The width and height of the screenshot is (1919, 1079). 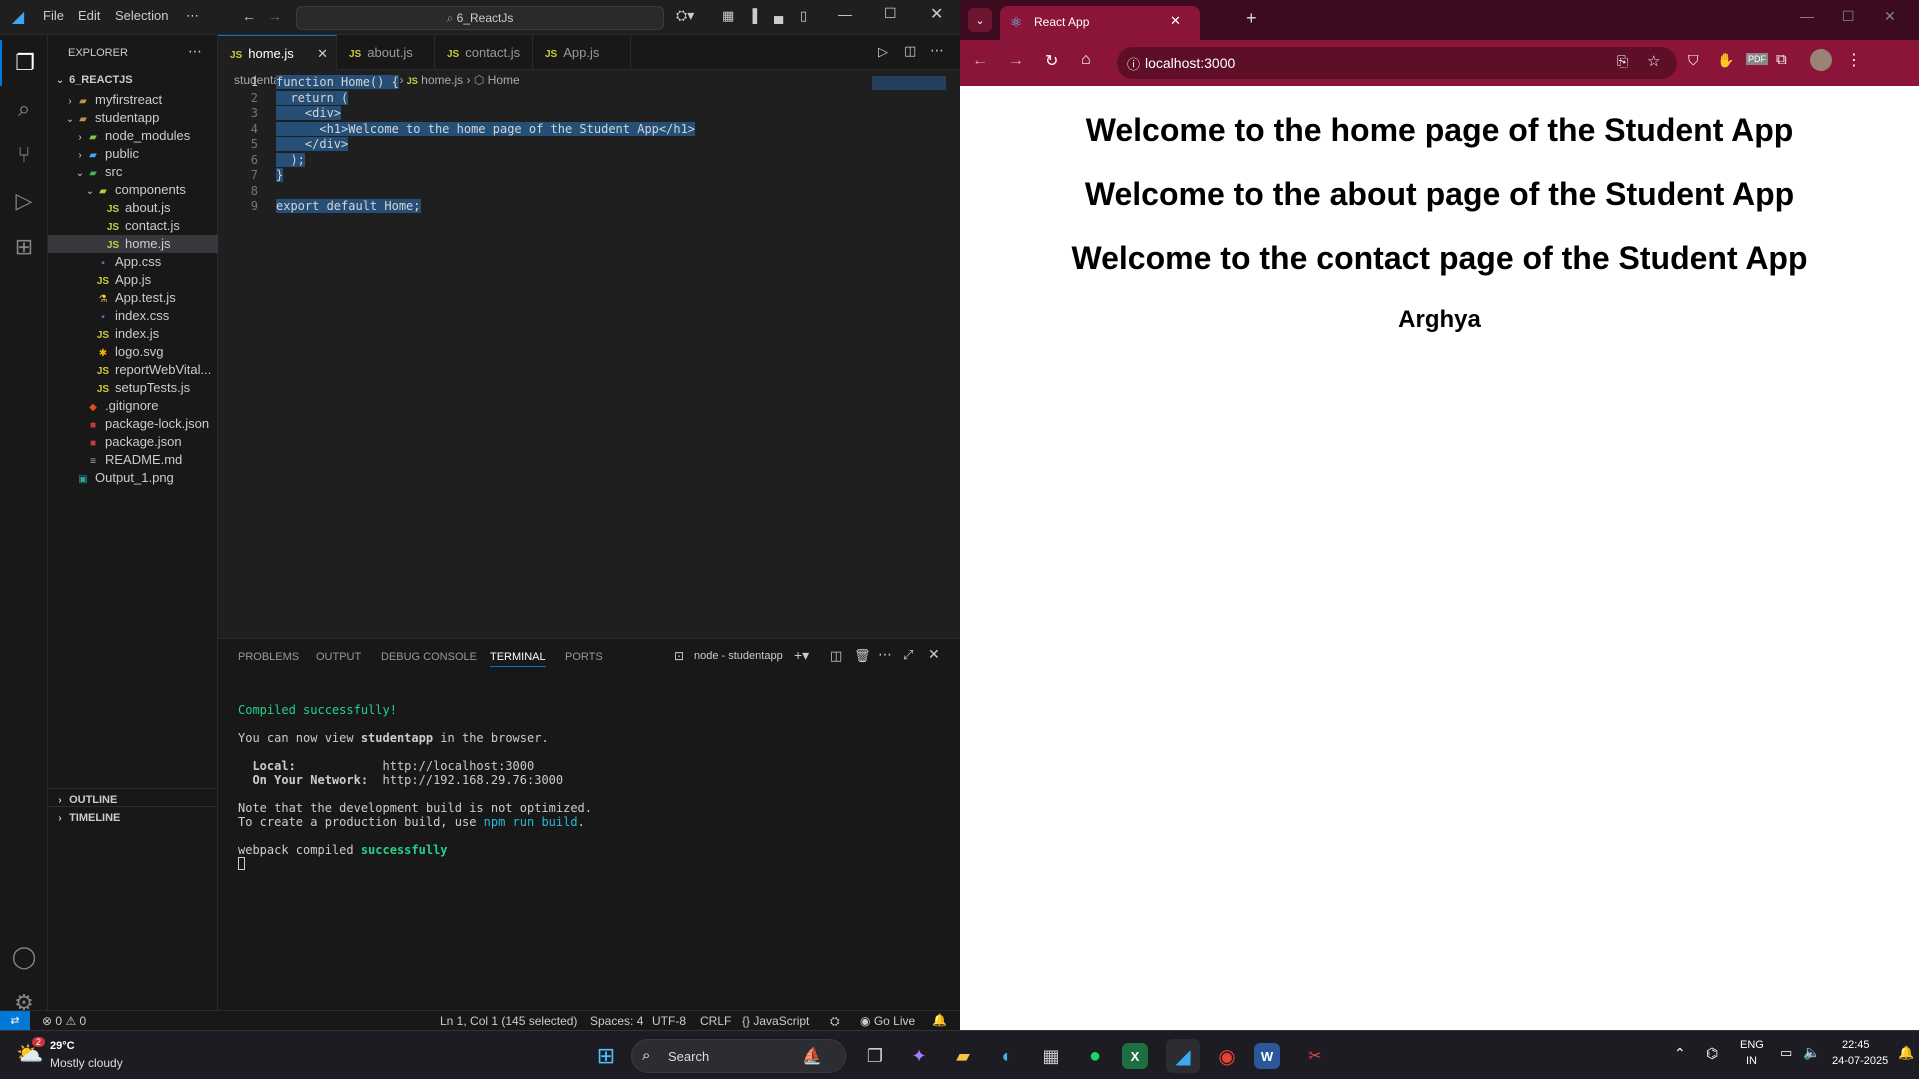 I want to click on panel-tab-ports: PORTS, so click(x=584, y=657).